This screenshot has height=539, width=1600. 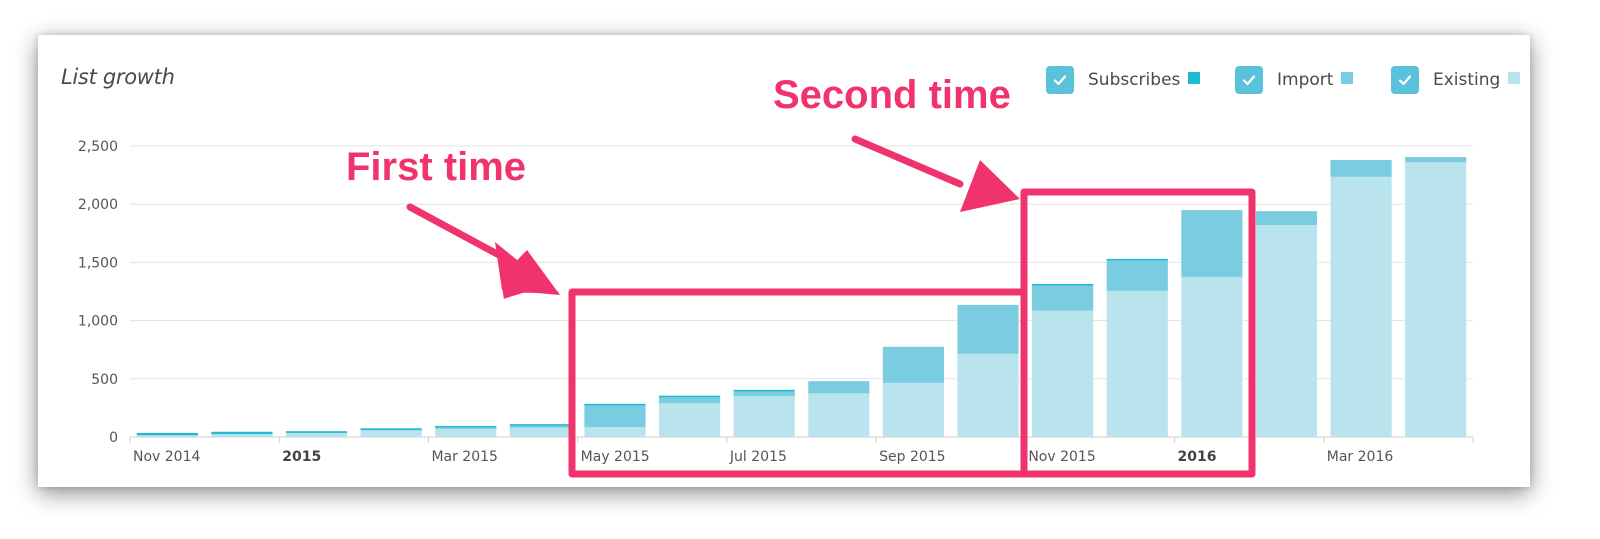 What do you see at coordinates (464, 457) in the screenshot?
I see `x-tick-label: Mar 2015` at bounding box center [464, 457].